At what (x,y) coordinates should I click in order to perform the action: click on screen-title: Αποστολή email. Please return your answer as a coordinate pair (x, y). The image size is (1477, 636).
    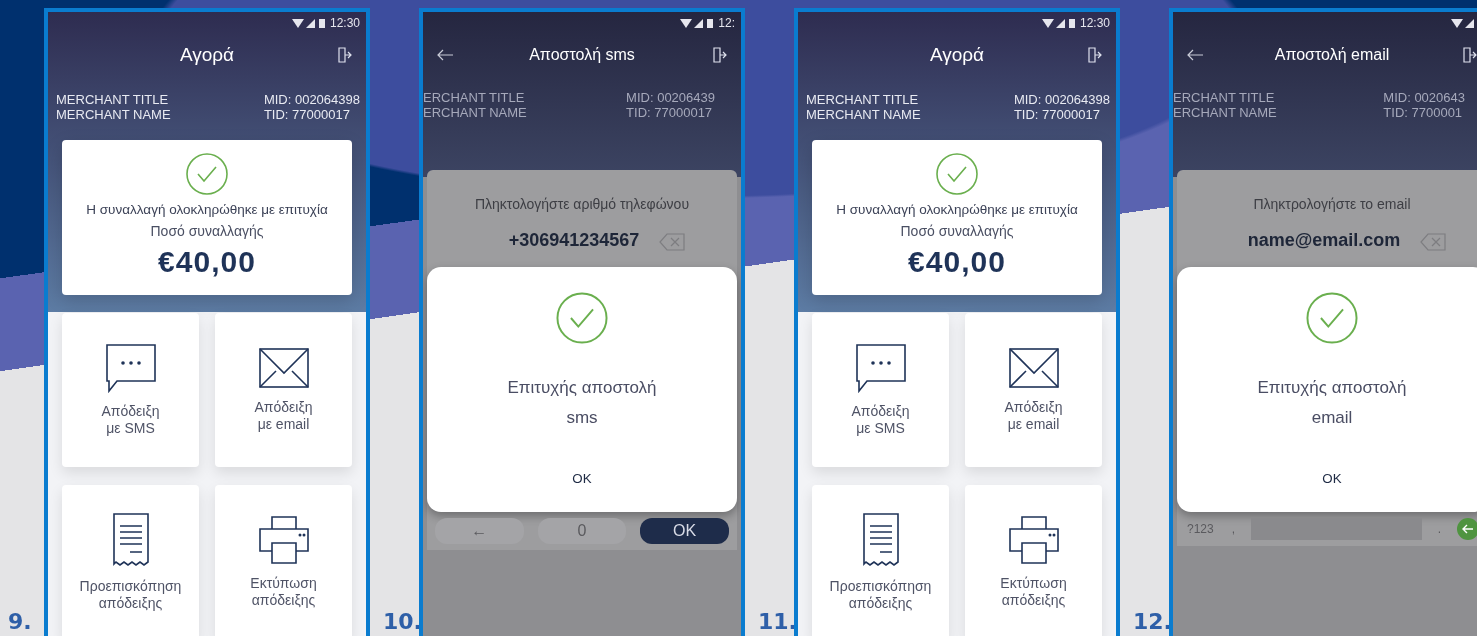
    Looking at the image, I should click on (1332, 55).